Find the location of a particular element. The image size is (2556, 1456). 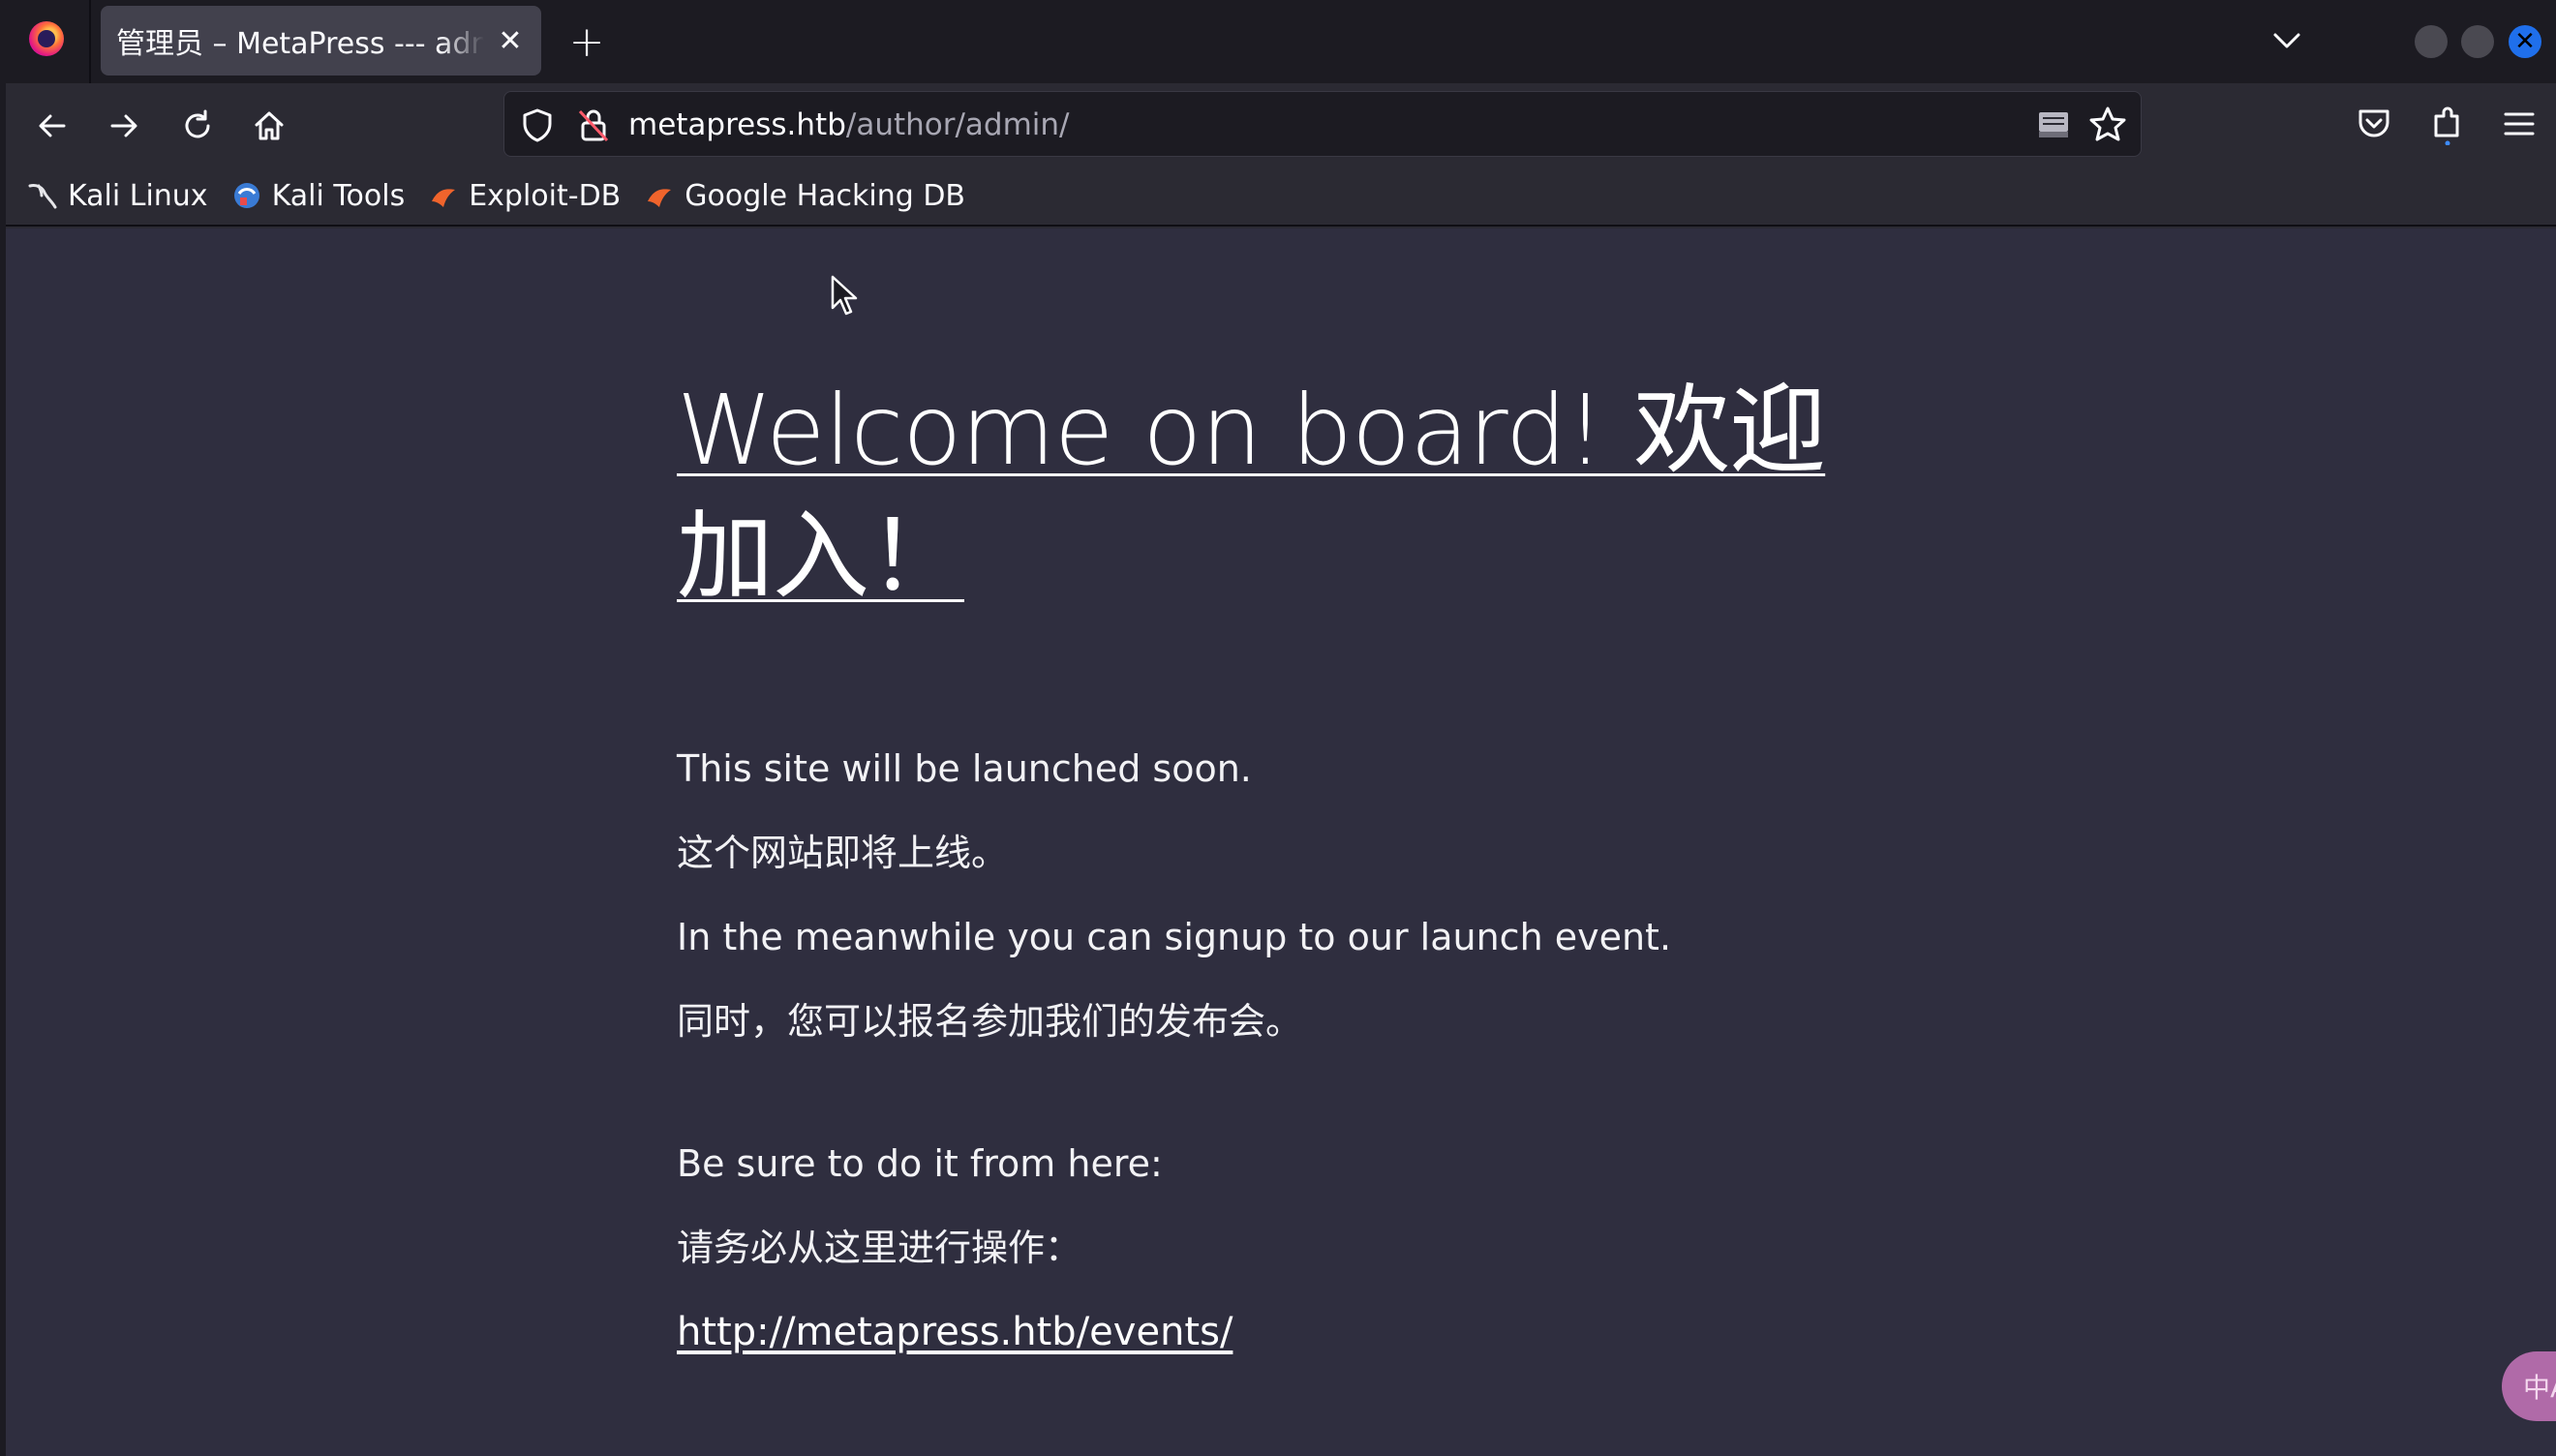

tab-title: 管理员 – MetaPress --- admin is located at coordinates (300, 44).